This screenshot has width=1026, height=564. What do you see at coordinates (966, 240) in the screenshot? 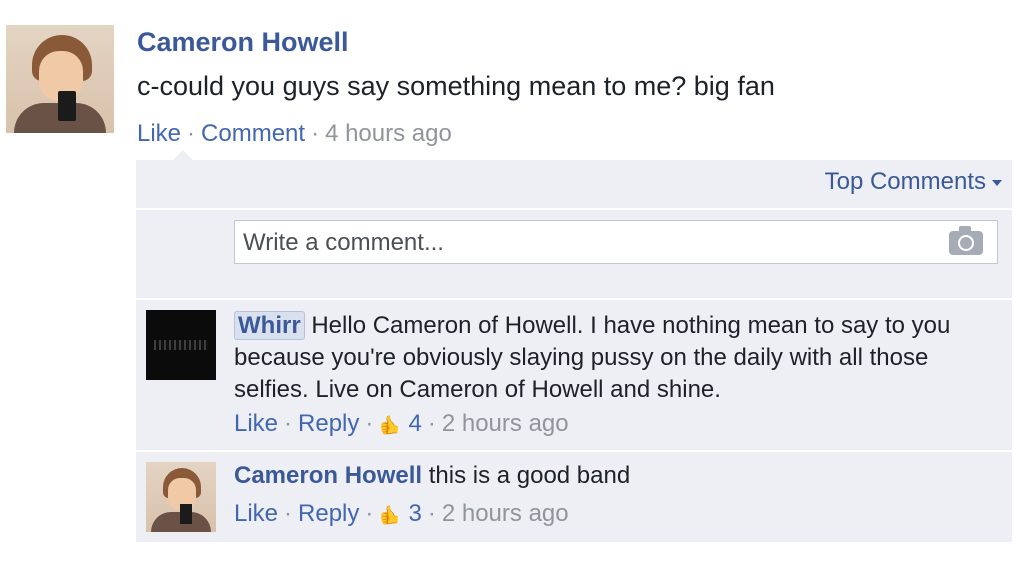
I see `camera-icon` at bounding box center [966, 240].